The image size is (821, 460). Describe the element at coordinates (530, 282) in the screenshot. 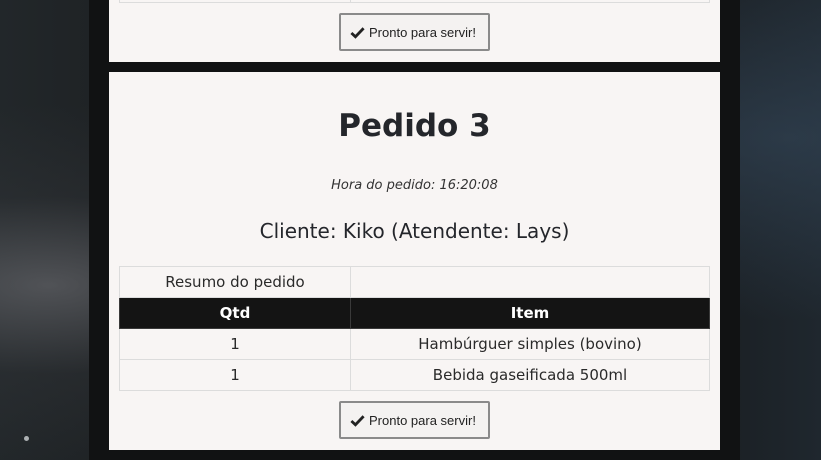

I see `summary-value` at that location.